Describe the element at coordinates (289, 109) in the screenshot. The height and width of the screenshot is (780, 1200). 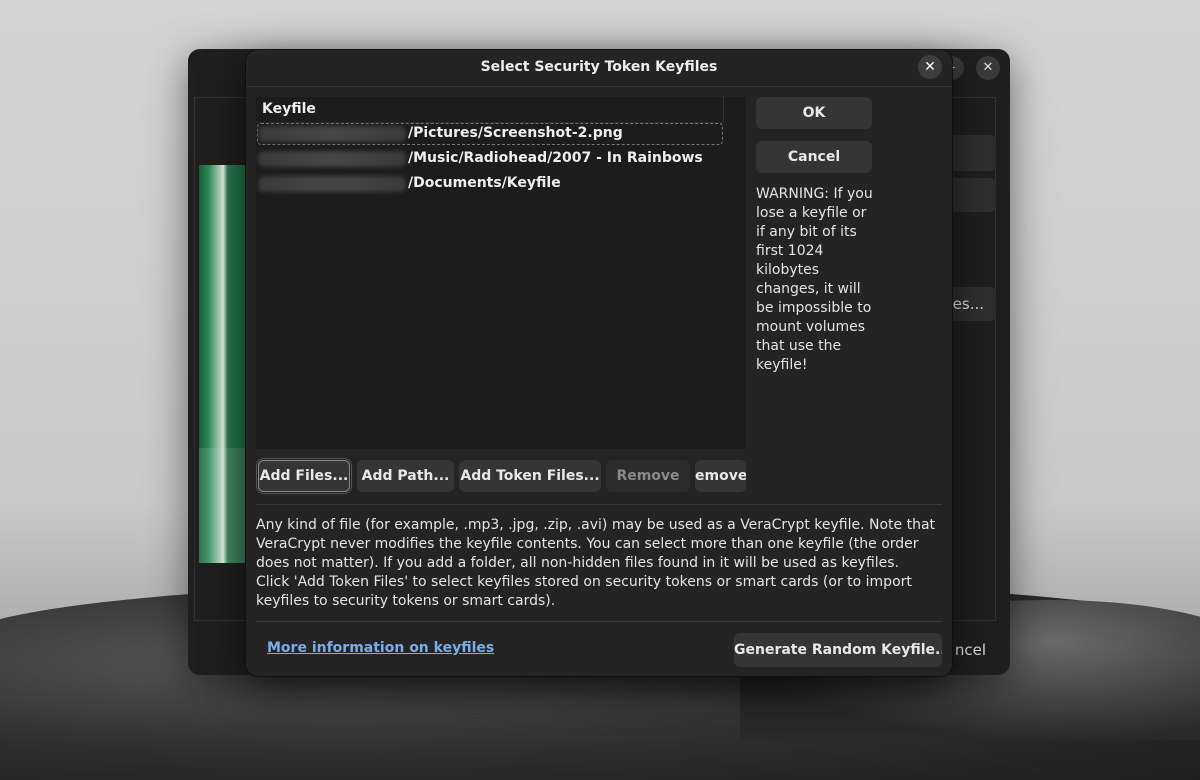
I see `keyfile-column-label: Keyfile` at that location.